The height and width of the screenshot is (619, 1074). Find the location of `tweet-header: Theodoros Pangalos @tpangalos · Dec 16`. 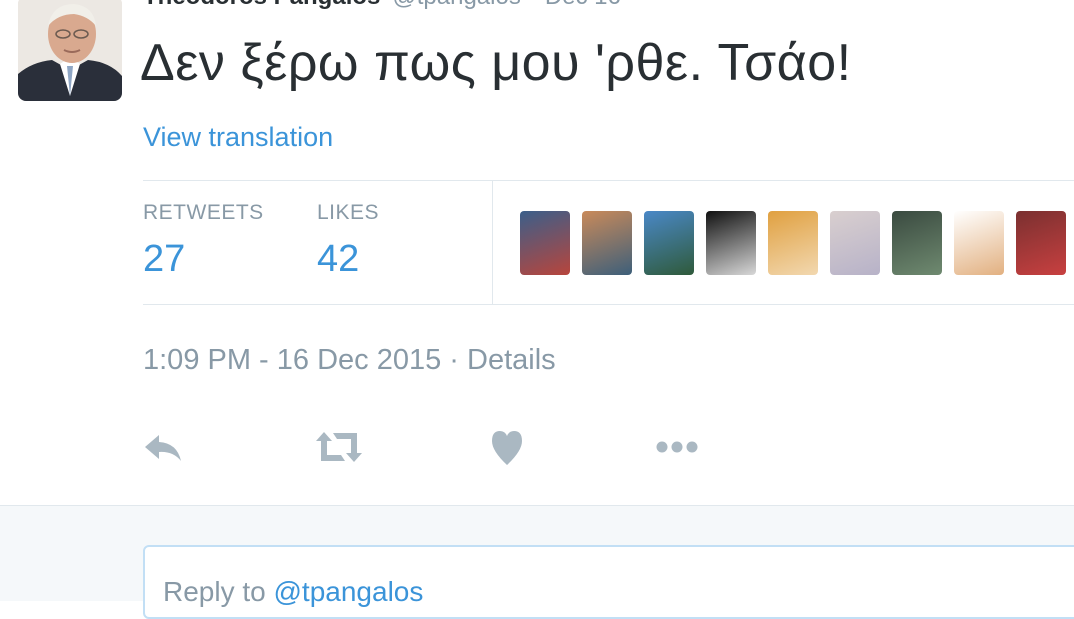

tweet-header: Theodoros Pangalos @tpangalos · Dec 16 is located at coordinates (382, 5).